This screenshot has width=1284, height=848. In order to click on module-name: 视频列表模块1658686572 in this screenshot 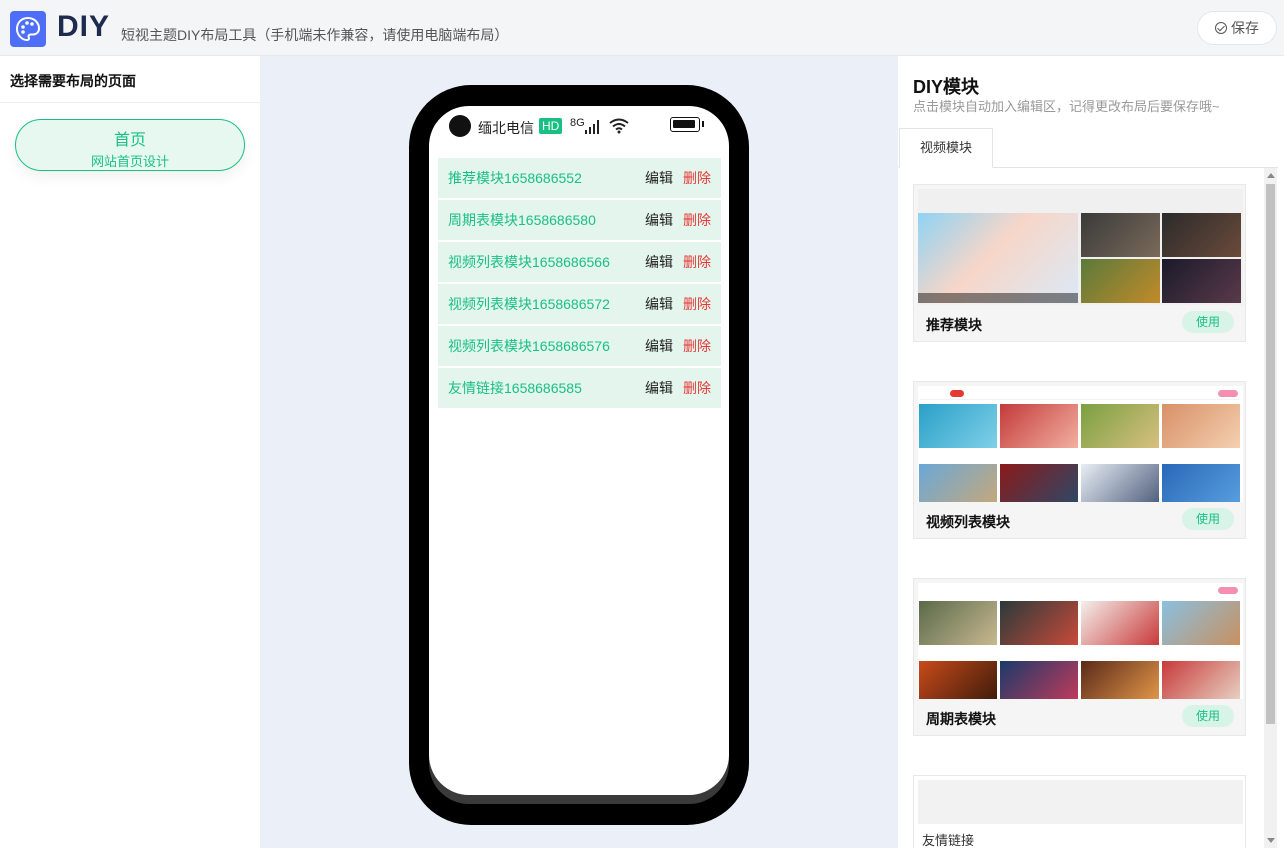, I will do `click(529, 304)`.